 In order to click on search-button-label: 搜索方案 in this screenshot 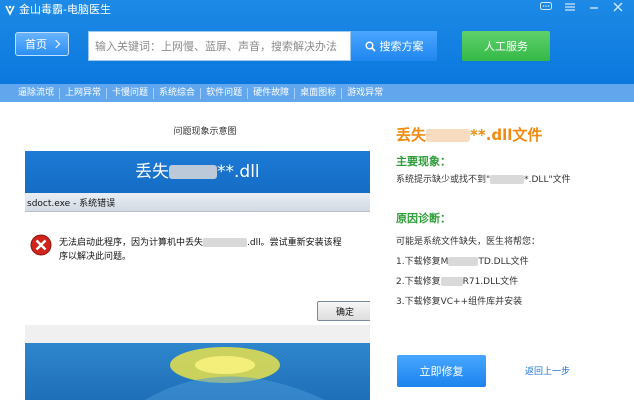, I will do `click(401, 46)`.